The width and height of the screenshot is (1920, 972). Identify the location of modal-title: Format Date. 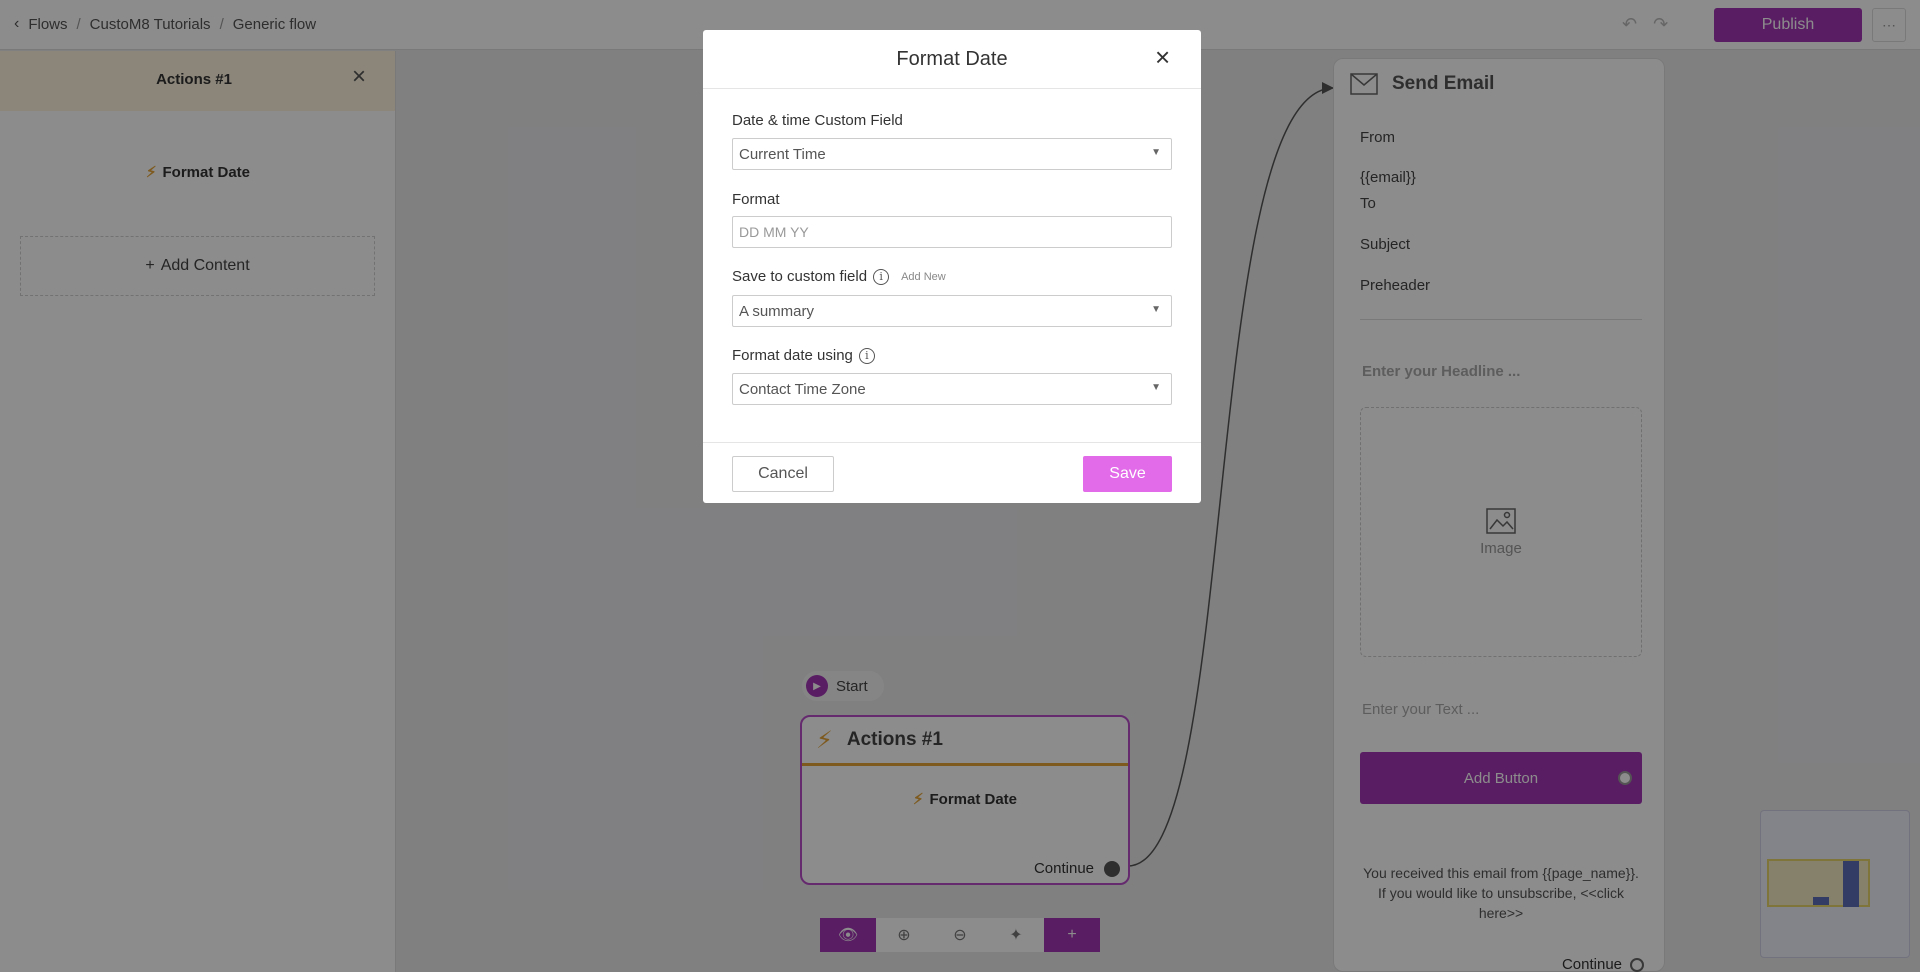
(952, 59).